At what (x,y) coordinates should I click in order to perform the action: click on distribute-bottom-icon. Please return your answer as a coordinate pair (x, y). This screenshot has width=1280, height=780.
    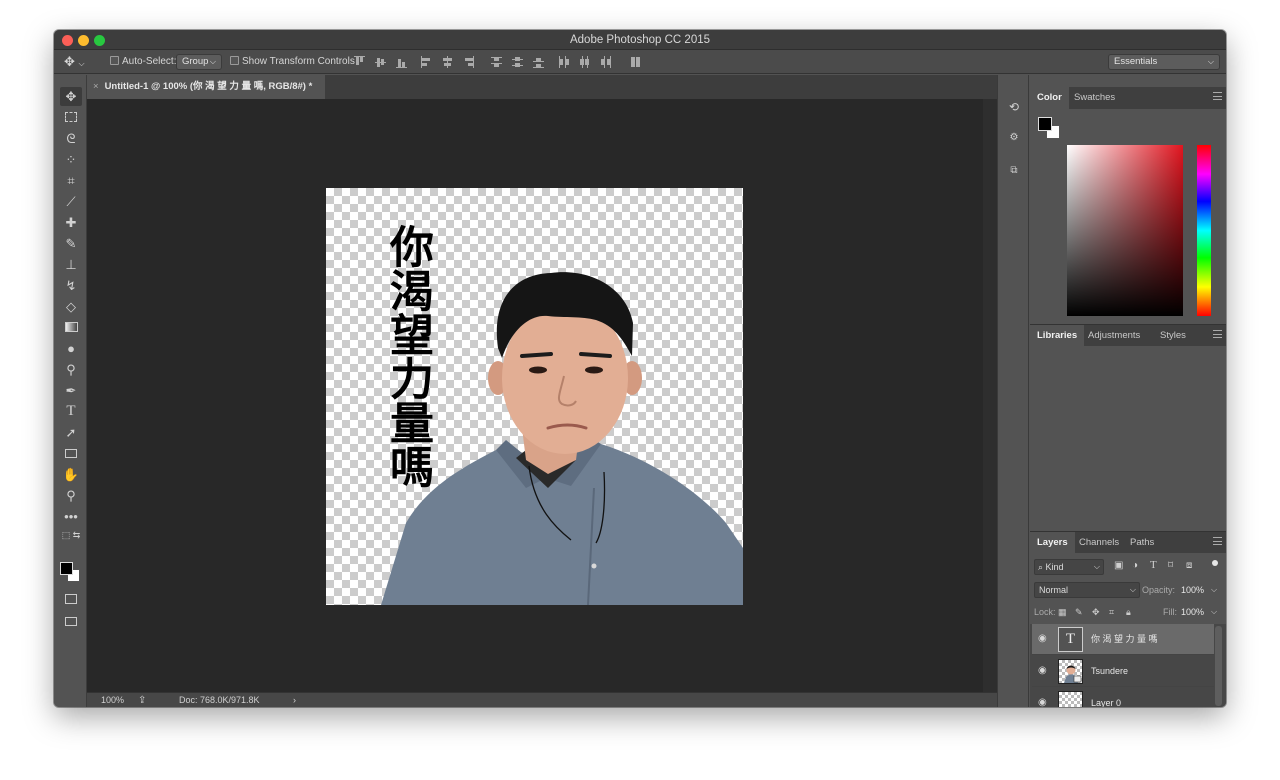
    Looking at the image, I should click on (538, 62).